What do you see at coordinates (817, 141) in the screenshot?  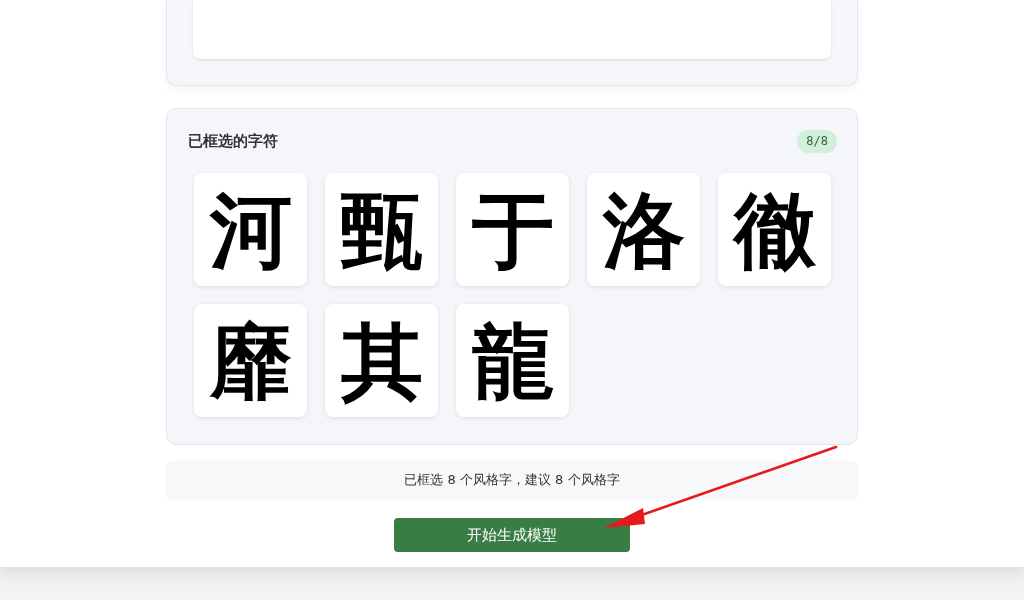 I see `count-badge: 8/8` at bounding box center [817, 141].